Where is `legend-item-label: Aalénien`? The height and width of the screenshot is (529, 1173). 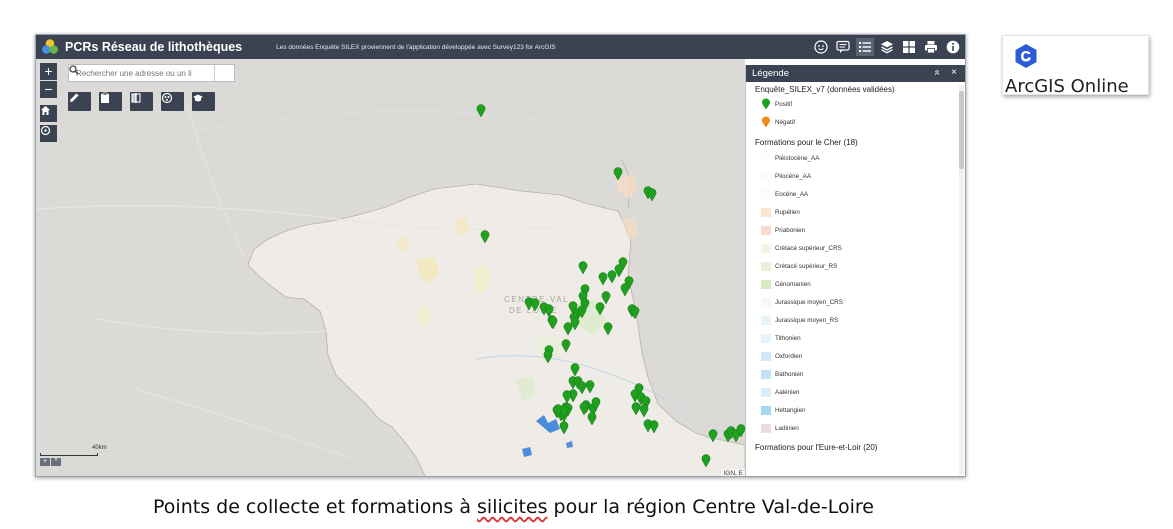
legend-item-label: Aalénien is located at coordinates (787, 392).